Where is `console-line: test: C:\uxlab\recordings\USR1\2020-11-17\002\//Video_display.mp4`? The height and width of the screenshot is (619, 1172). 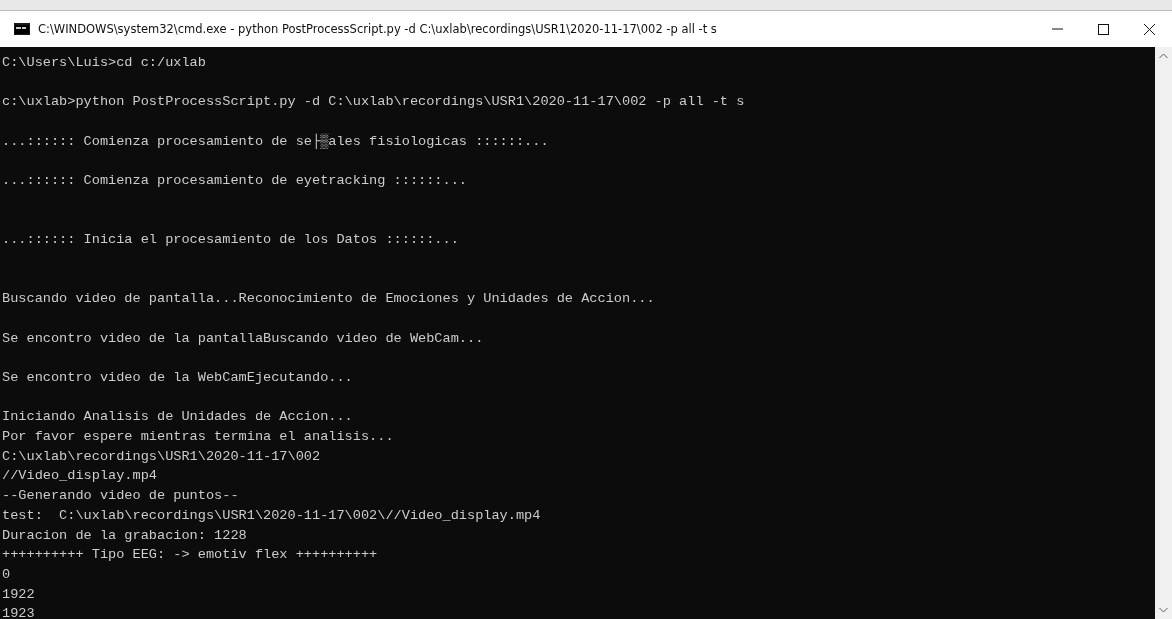 console-line: test: C:\uxlab\recordings\USR1\2020-11-17\002\//Video_display.mp4 is located at coordinates (272, 515).